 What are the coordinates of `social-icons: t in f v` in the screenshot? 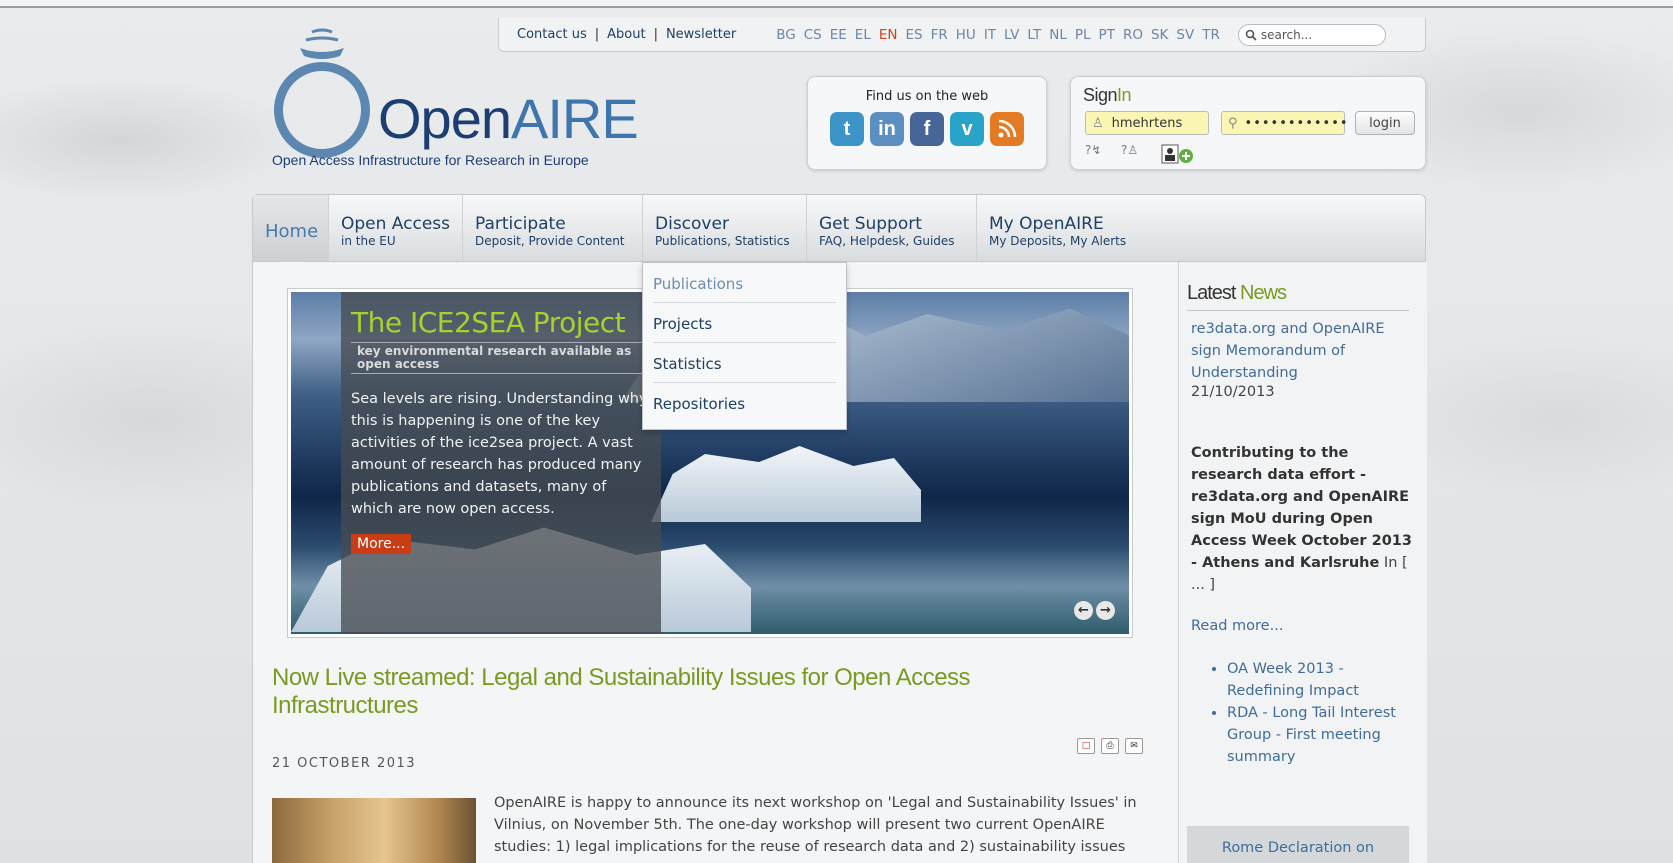 It's located at (927, 129).